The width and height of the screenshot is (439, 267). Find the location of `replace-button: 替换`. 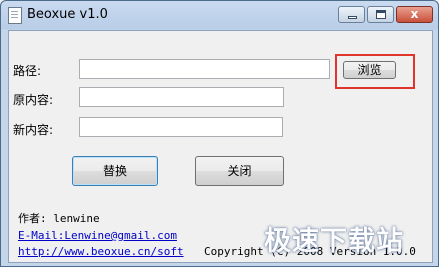

replace-button: 替换 is located at coordinates (115, 171).